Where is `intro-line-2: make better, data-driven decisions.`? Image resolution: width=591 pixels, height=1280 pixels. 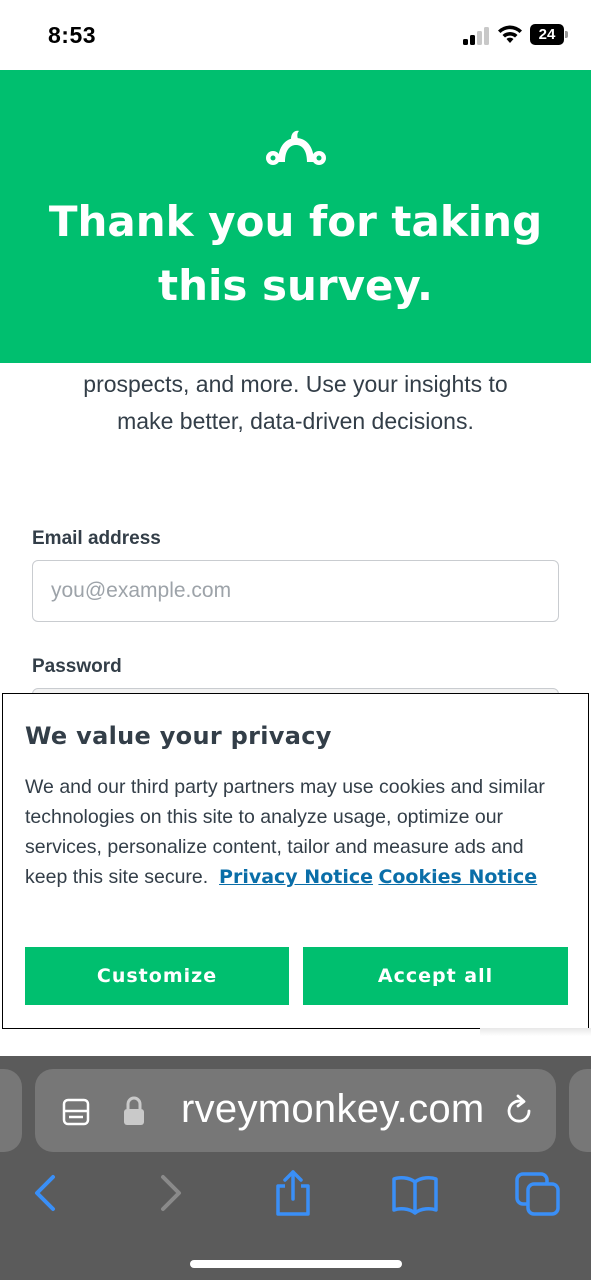 intro-line-2: make better, data-driven decisions. is located at coordinates (295, 421).